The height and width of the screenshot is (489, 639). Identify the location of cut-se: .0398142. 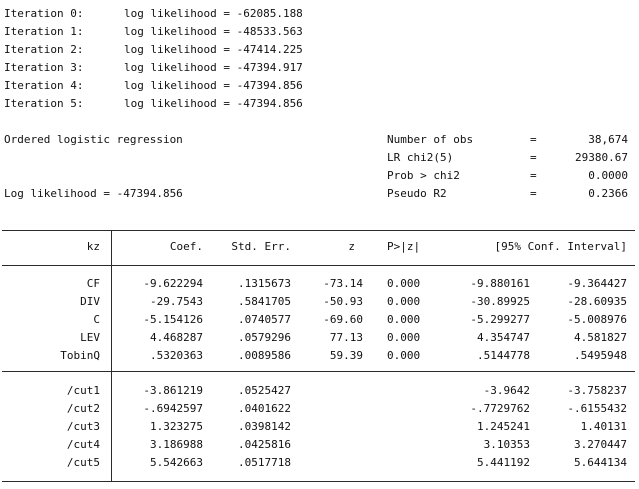
(264, 426).